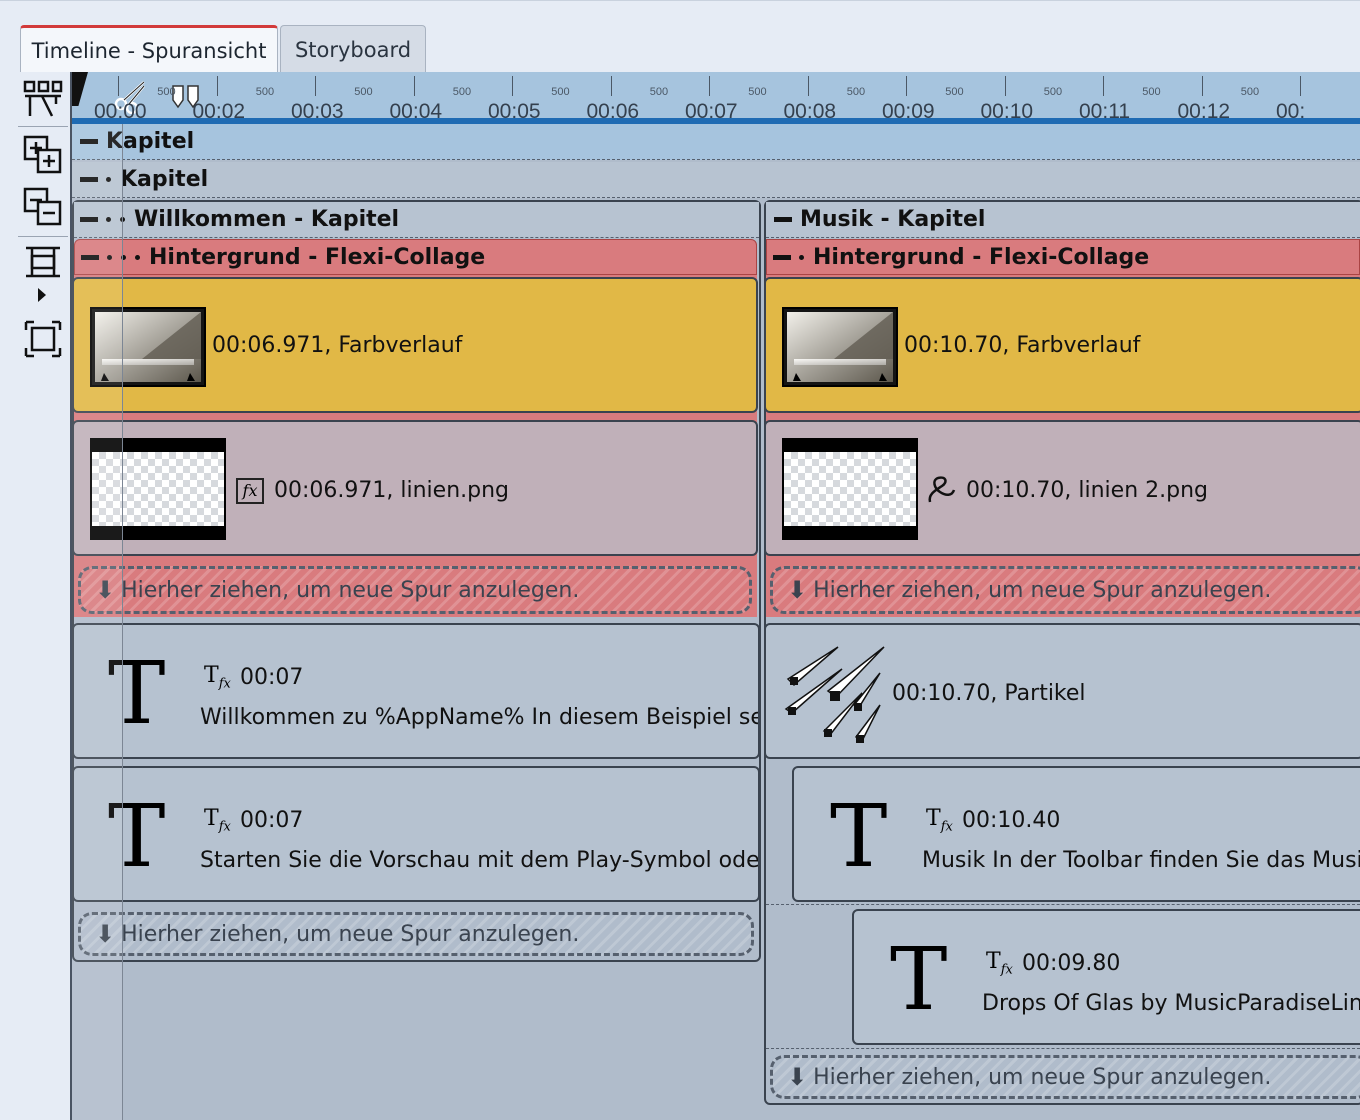 This screenshot has width=1360, height=1120. What do you see at coordinates (416, 220) in the screenshot?
I see `chapter-welcome: Willkommen - Kapitel` at bounding box center [416, 220].